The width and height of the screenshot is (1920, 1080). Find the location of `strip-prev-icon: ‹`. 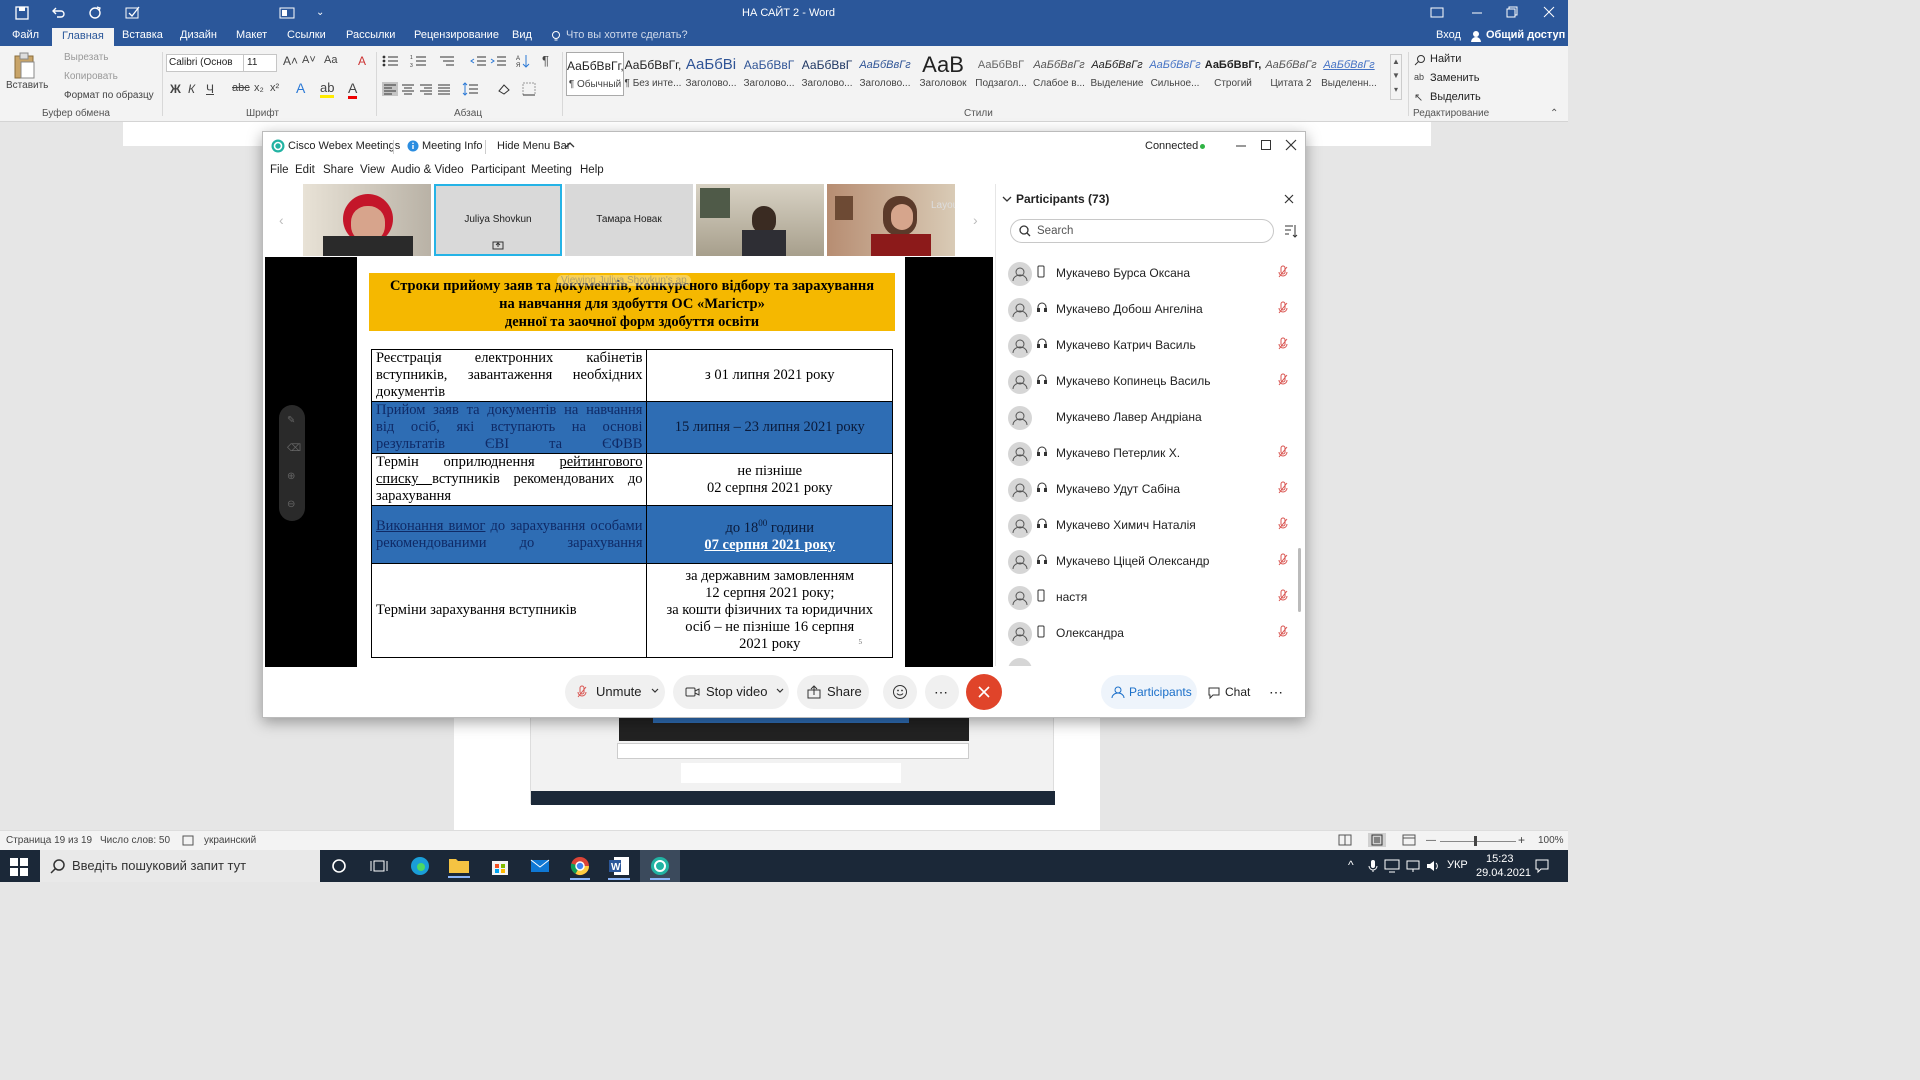

strip-prev-icon: ‹ is located at coordinates (281, 220).